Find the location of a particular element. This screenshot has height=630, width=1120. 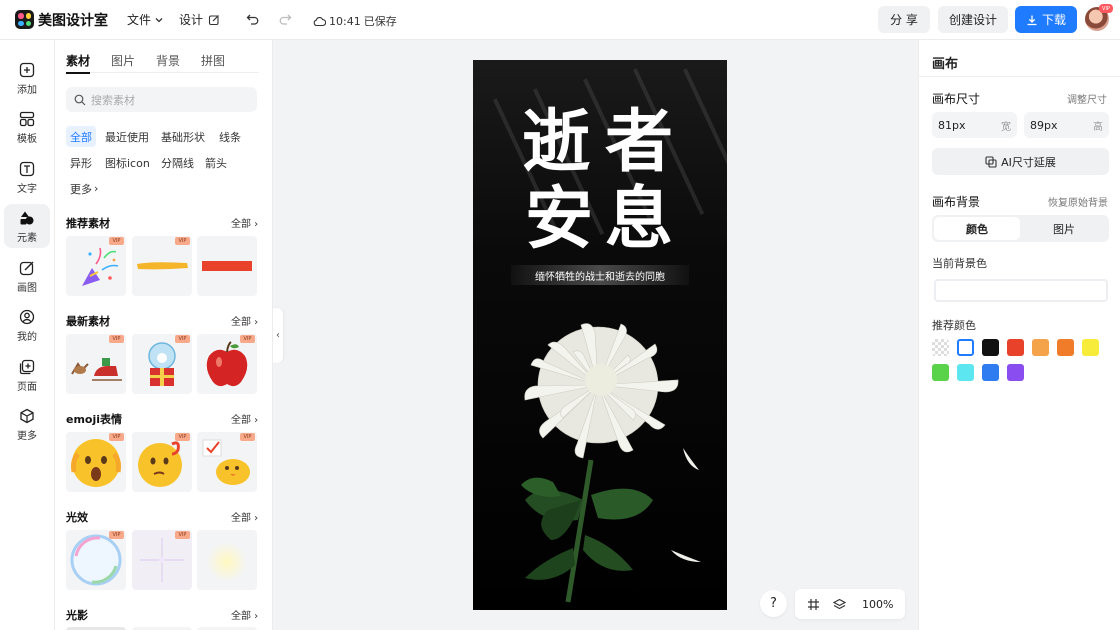

swatch-red is located at coordinates (1015, 347).